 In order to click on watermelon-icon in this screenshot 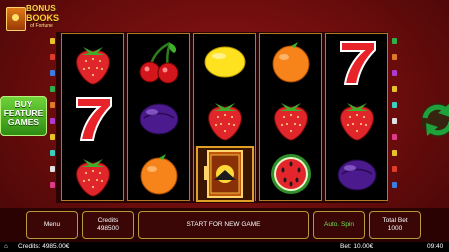, I will do `click(290, 174)`.